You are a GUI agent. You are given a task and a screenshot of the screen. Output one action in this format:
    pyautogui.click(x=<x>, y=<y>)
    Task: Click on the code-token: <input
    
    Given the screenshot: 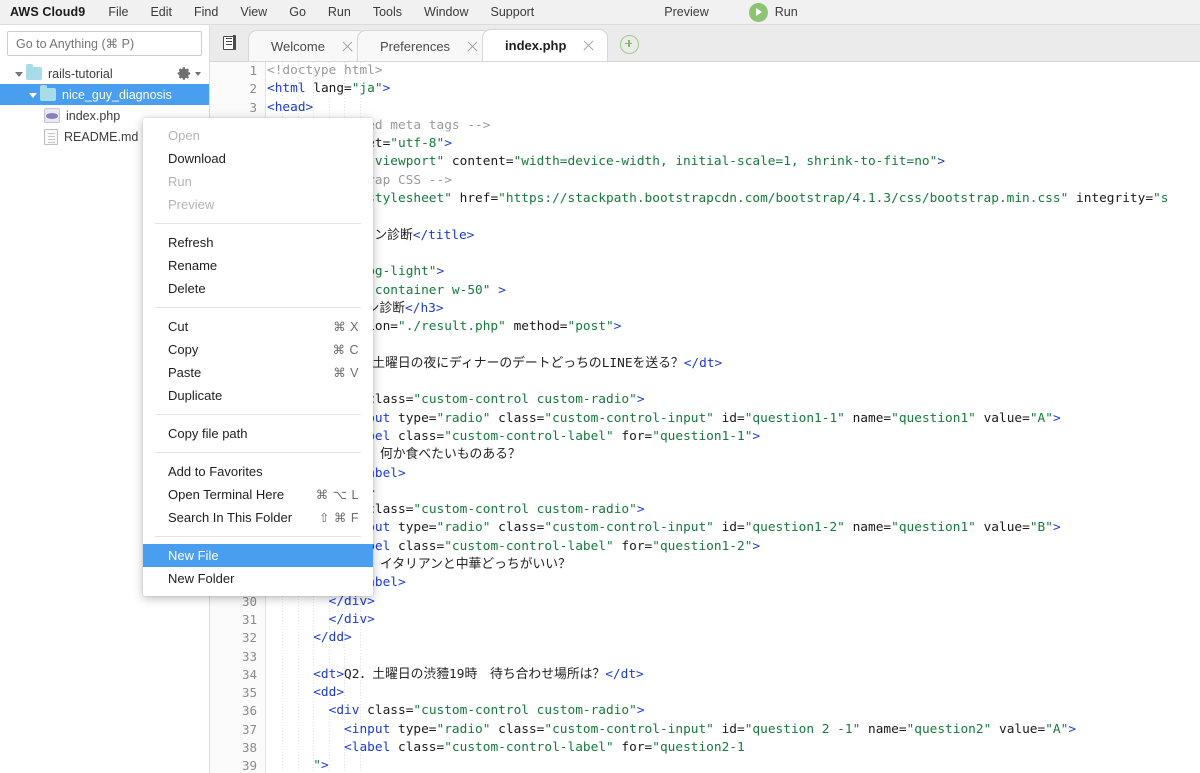 What is the action you would take?
    pyautogui.click(x=332, y=729)
    